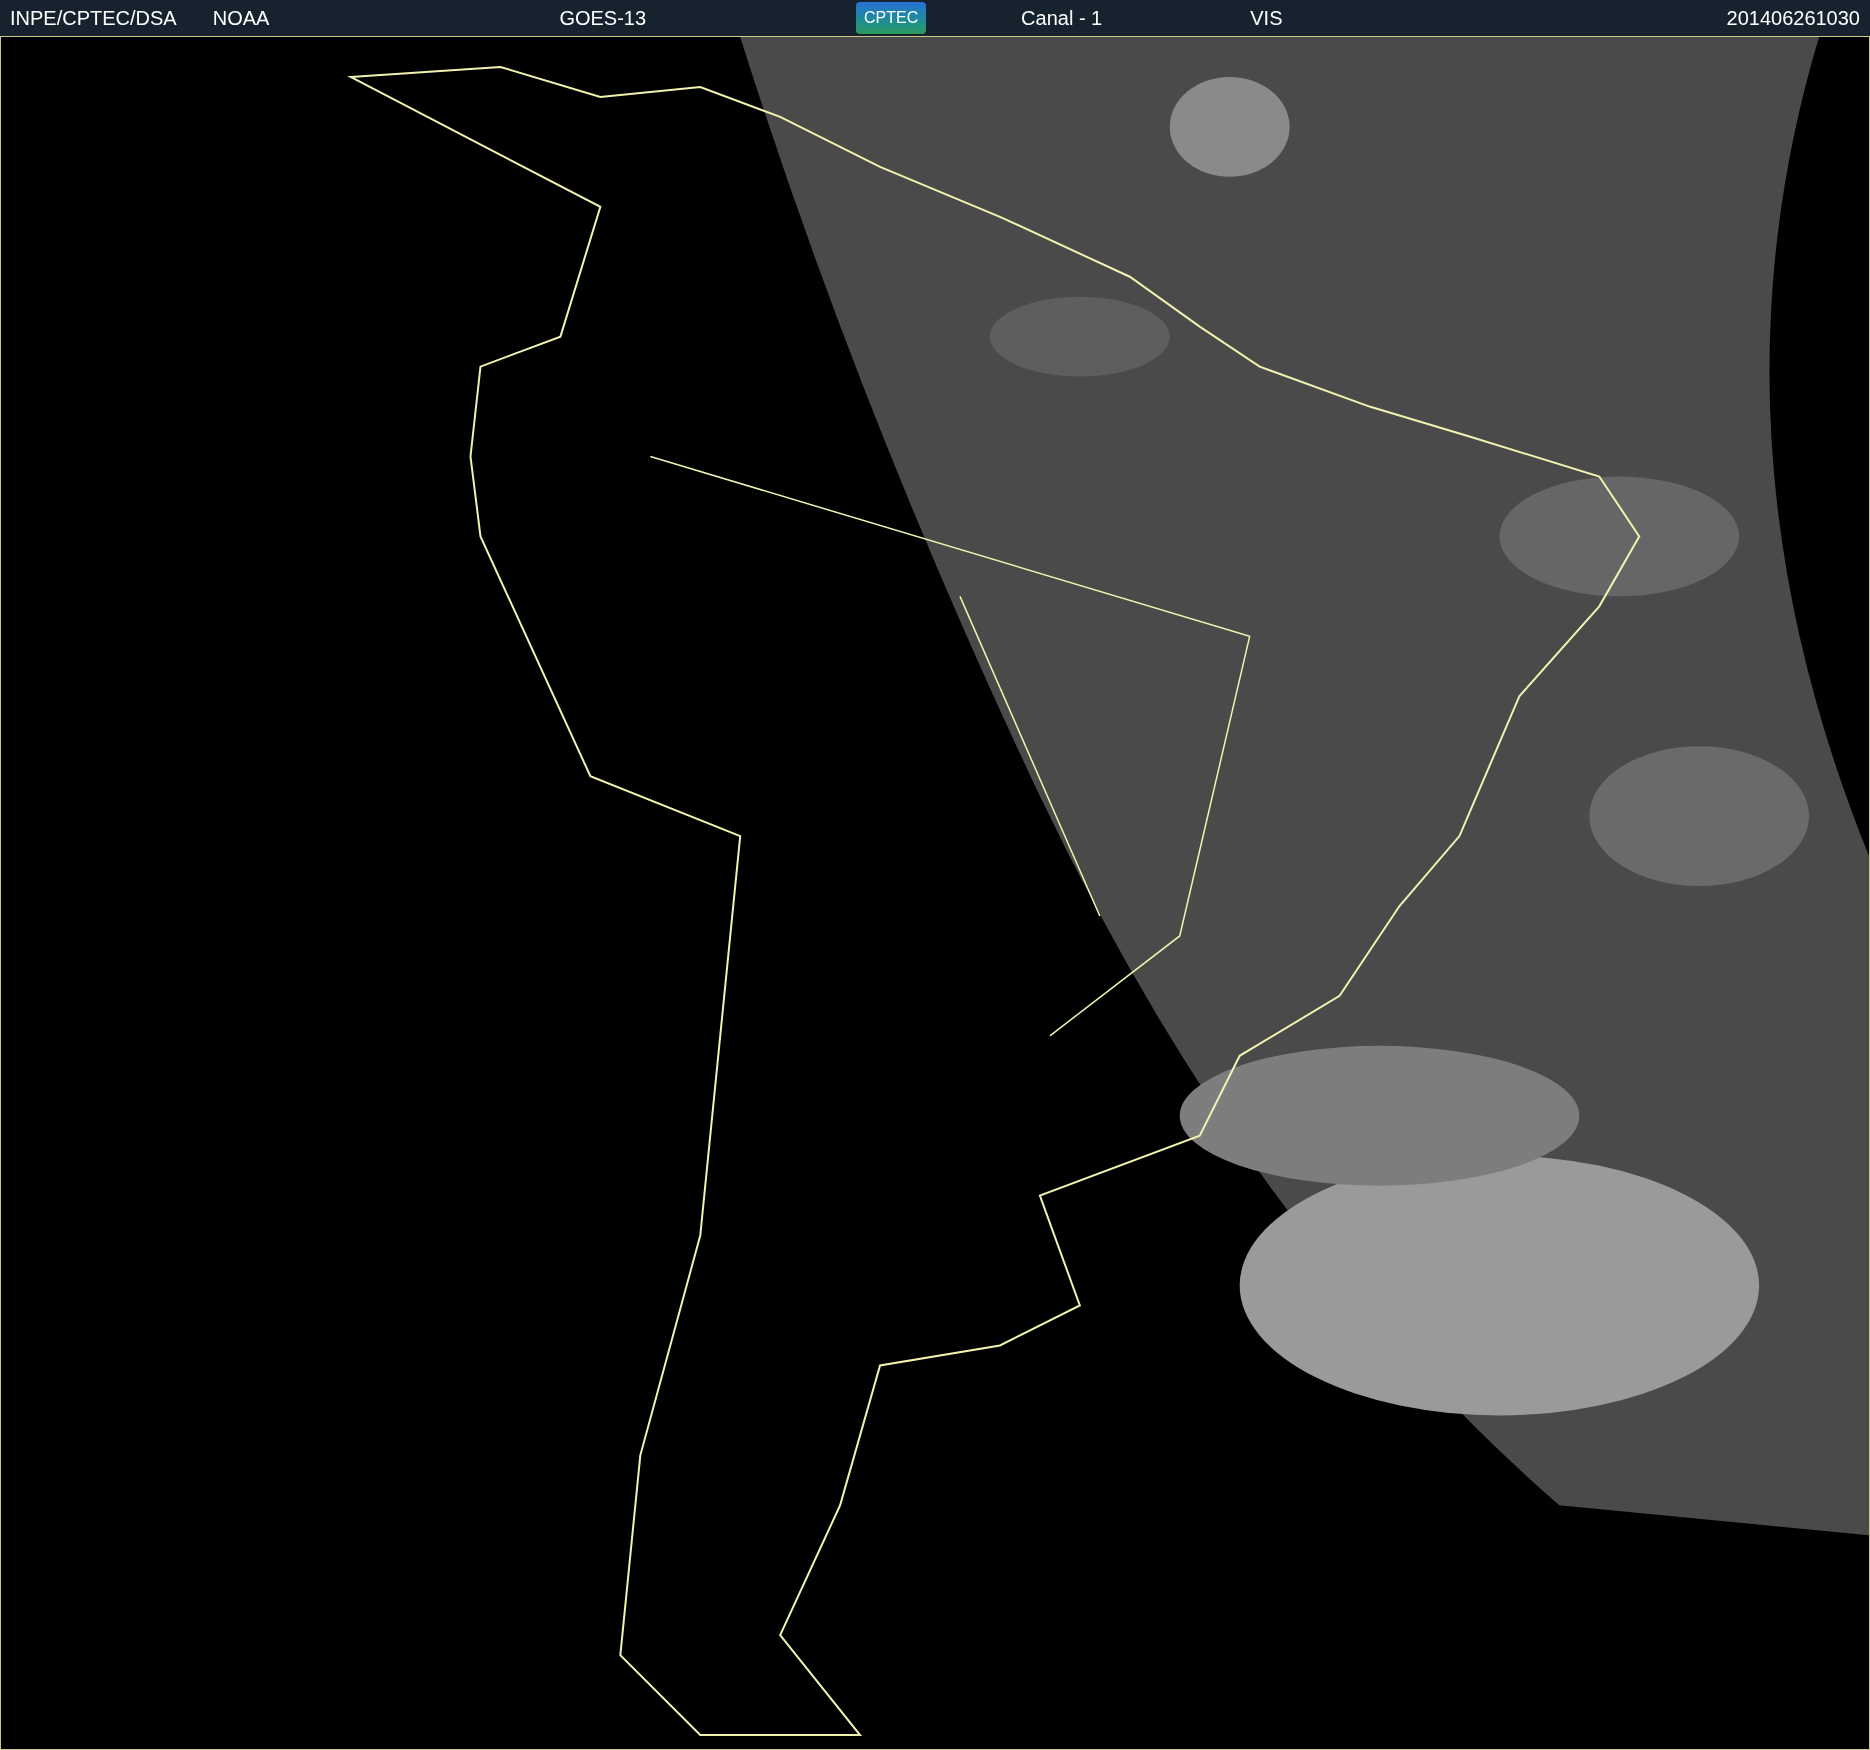 The width and height of the screenshot is (1870, 1750). Describe the element at coordinates (1266, 18) in the screenshot. I see `band-label: VIS` at that location.